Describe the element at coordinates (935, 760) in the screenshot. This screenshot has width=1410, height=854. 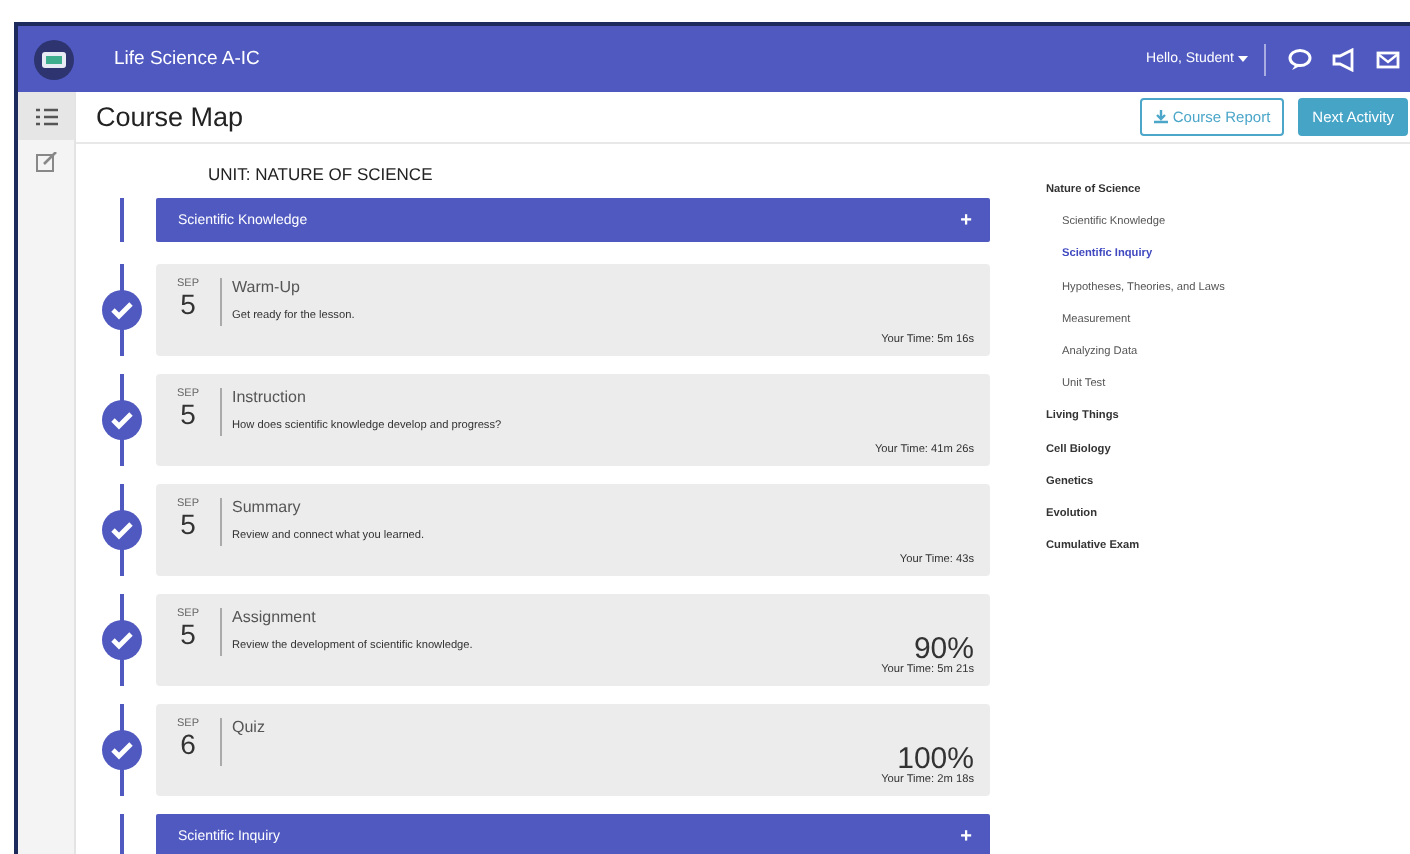
I see `activity-score: 100%` at that location.